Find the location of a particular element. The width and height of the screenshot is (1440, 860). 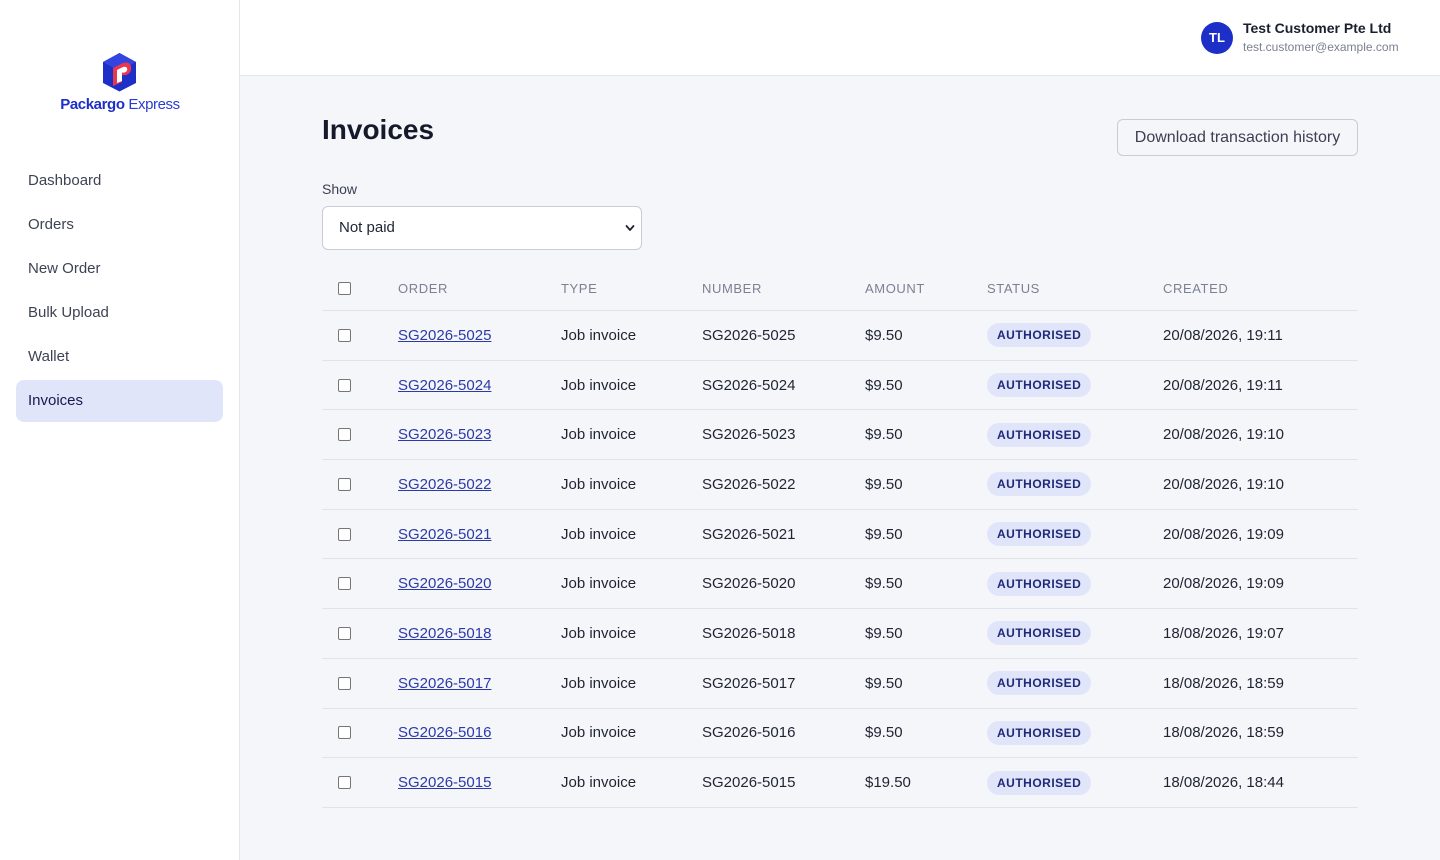

column-header-number: Number is located at coordinates (732, 288).